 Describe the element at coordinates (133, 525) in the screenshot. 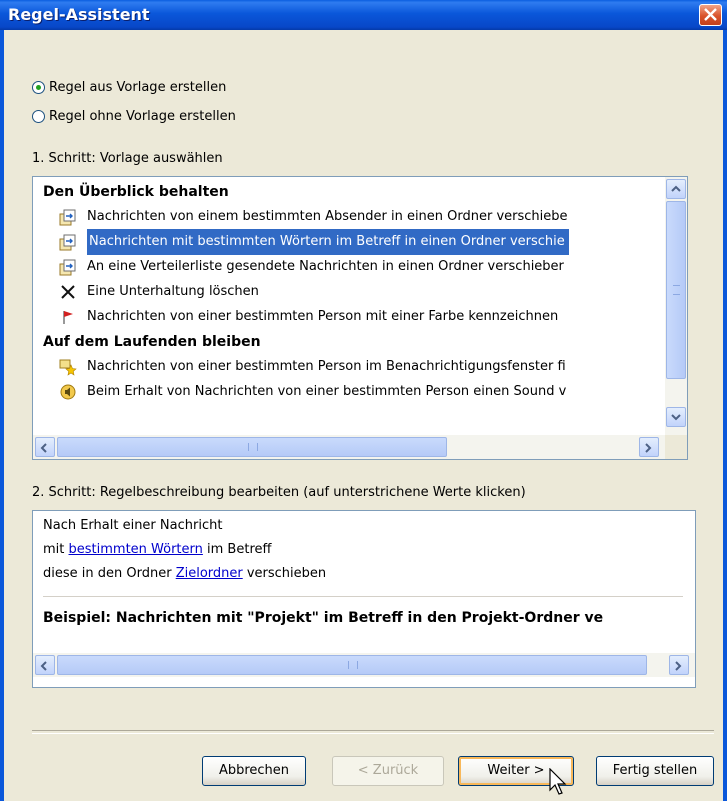

I see `desc-line-condition: Nach Erhalt einer Nachricht` at that location.